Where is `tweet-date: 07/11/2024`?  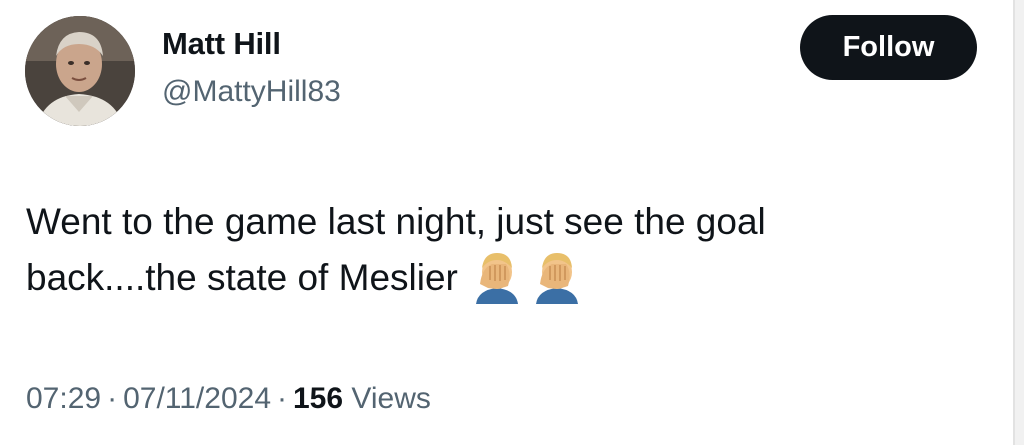 tweet-date: 07/11/2024 is located at coordinates (197, 398).